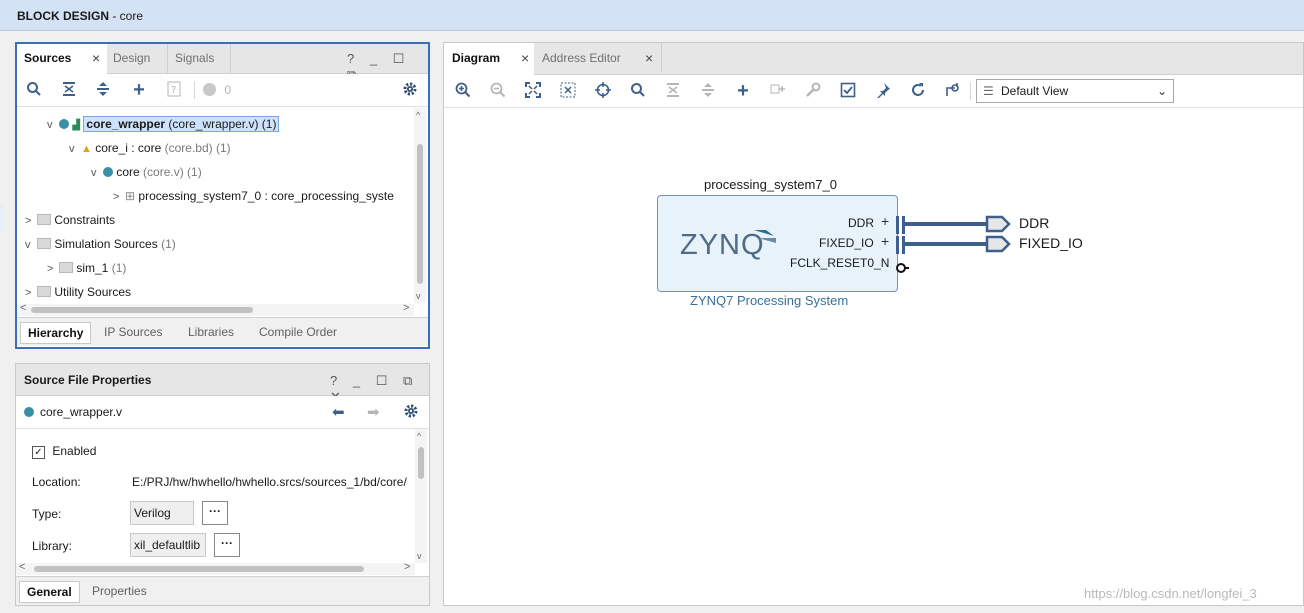  What do you see at coordinates (211, 332) in the screenshot?
I see `tab-libraries: Libraries` at bounding box center [211, 332].